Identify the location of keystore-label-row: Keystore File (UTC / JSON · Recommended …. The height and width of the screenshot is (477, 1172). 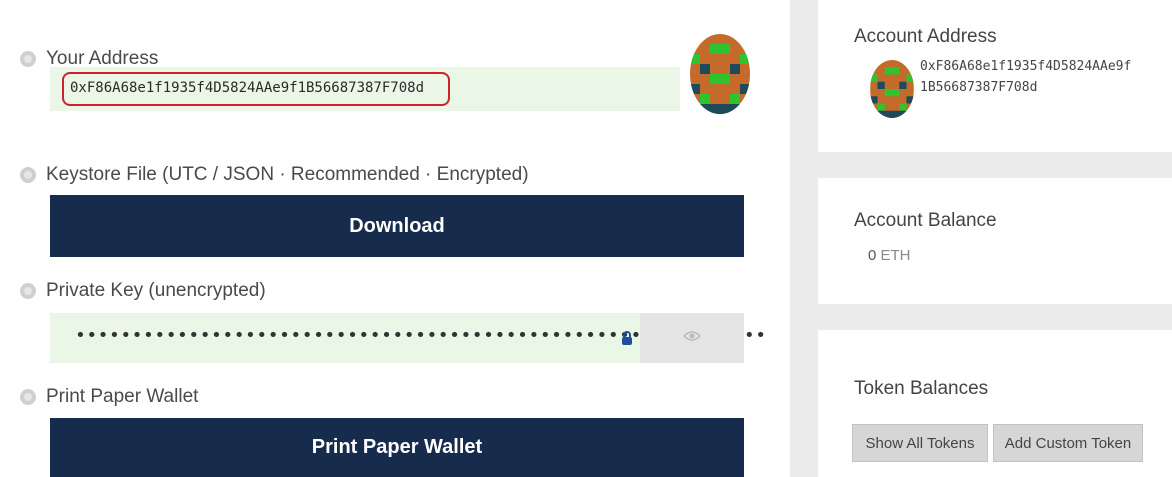
(274, 175).